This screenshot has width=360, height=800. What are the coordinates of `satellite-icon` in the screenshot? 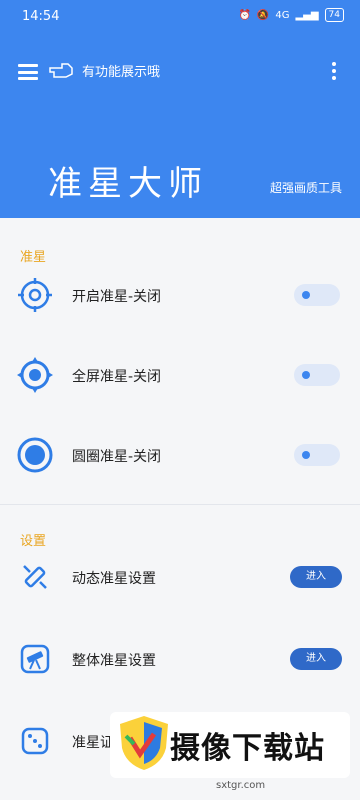 It's located at (35, 577).